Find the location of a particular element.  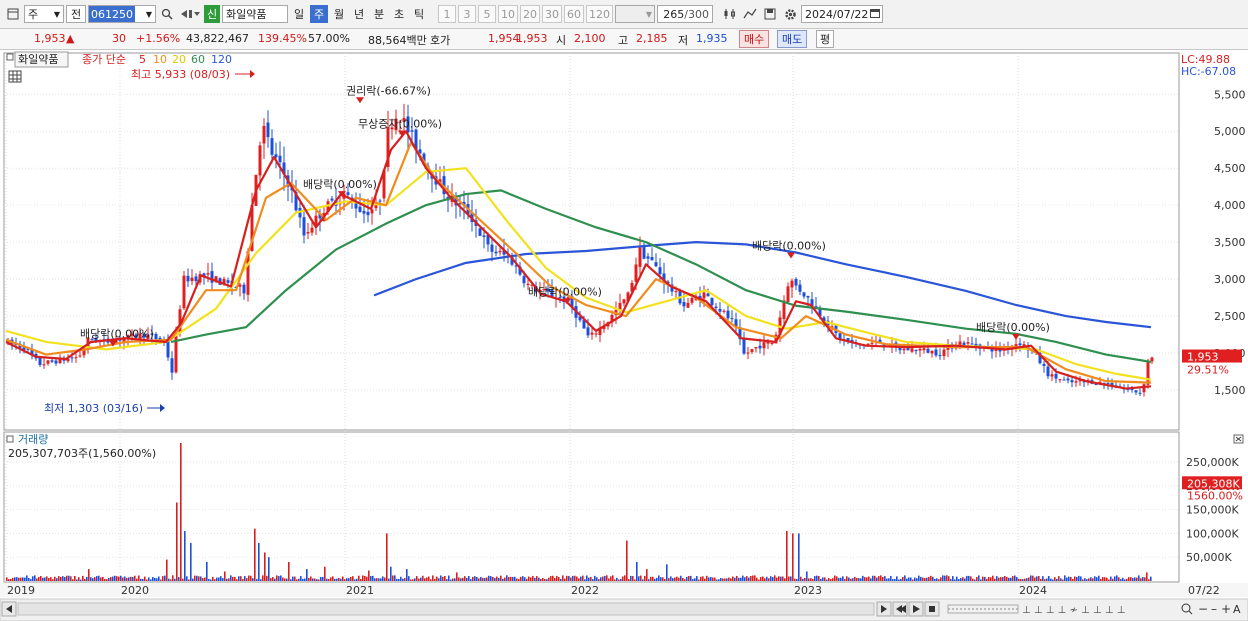

volume-total: 205,307,703주(1,560.00%) is located at coordinates (82, 453).